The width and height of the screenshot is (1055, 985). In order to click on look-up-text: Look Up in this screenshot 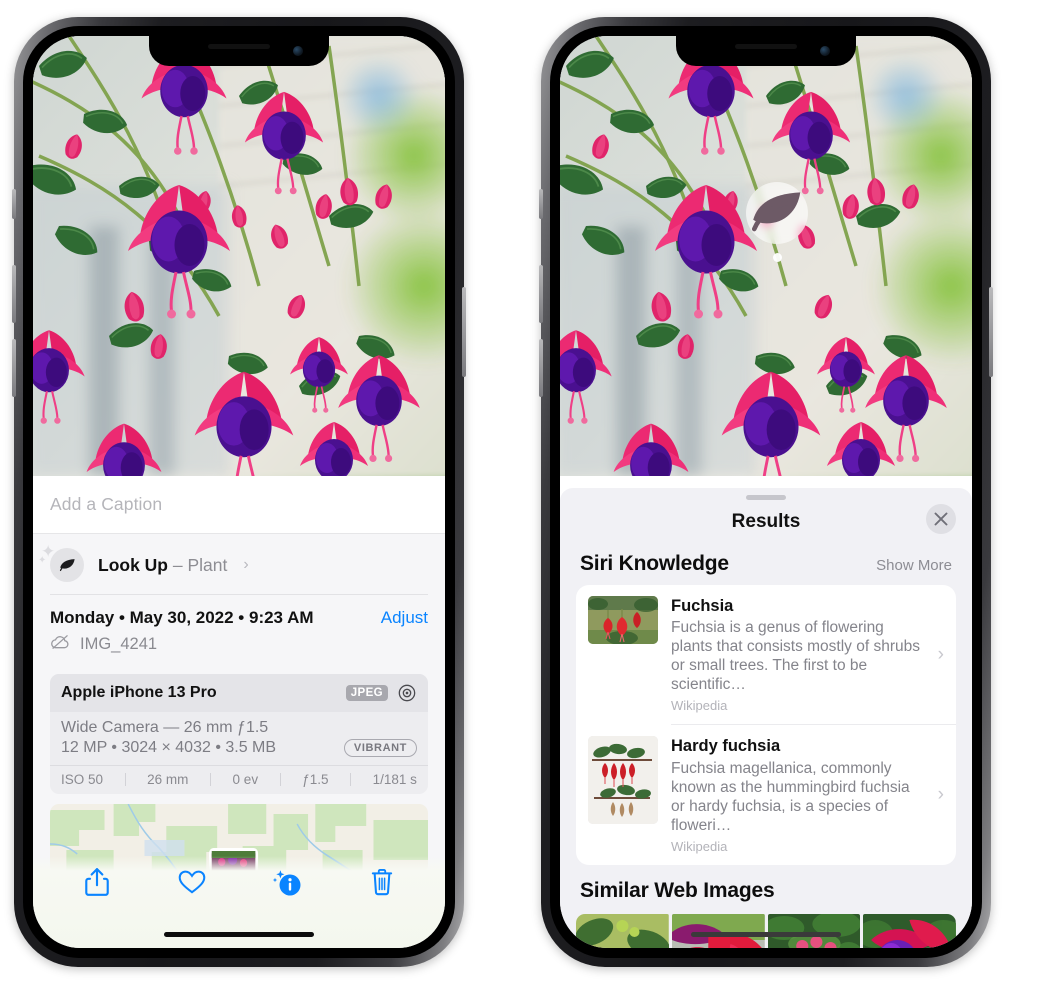, I will do `click(133, 564)`.